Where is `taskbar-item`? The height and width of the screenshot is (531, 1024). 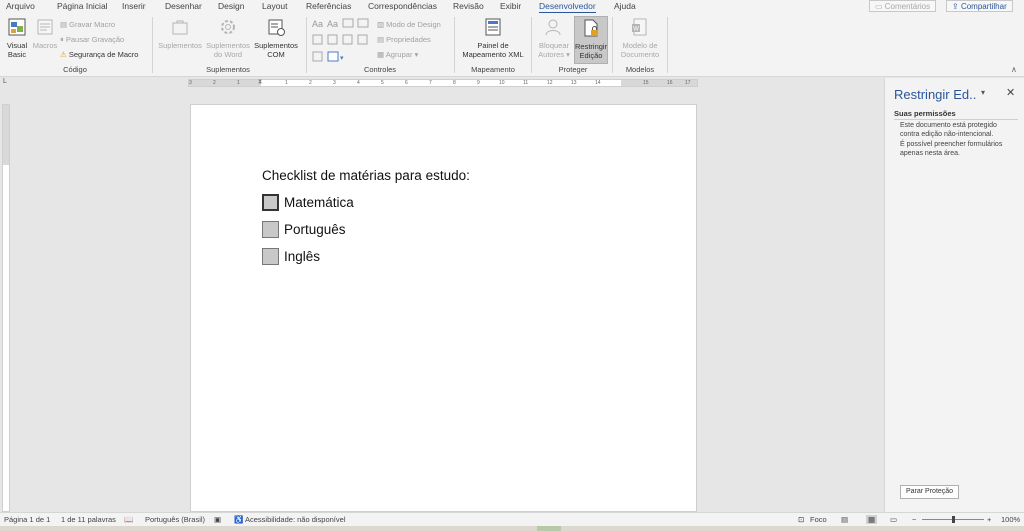
taskbar-item is located at coordinates (549, 528).